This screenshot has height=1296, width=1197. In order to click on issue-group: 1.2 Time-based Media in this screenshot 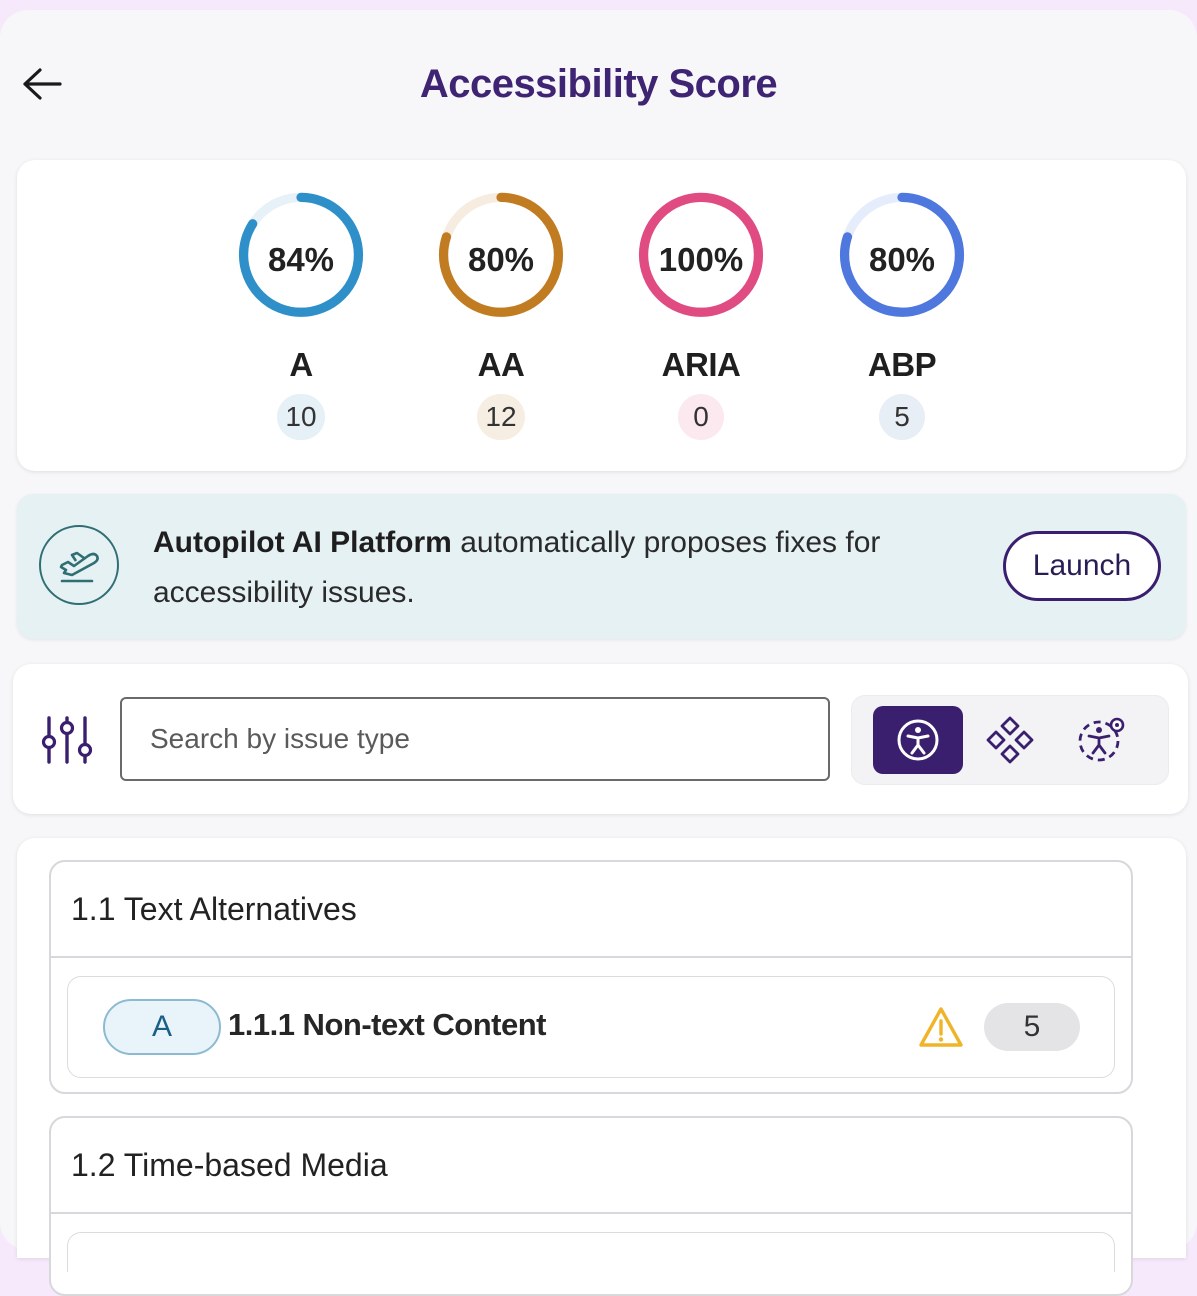, I will do `click(591, 1206)`.